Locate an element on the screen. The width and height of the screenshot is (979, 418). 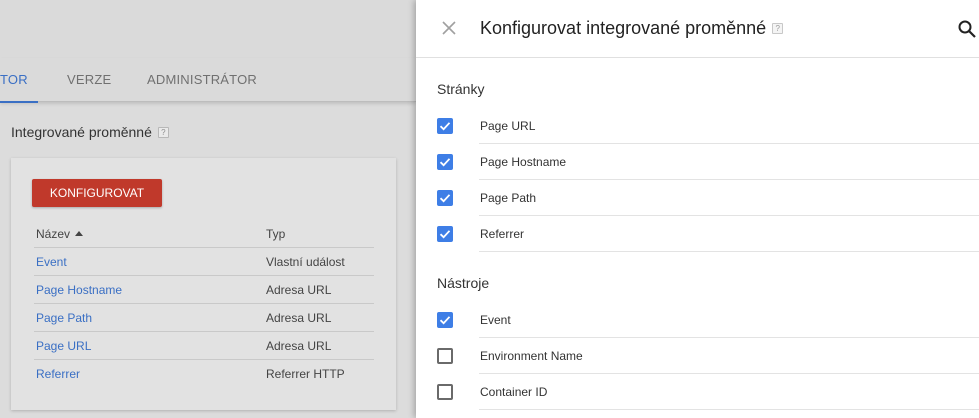
search-icon is located at coordinates (967, 29).